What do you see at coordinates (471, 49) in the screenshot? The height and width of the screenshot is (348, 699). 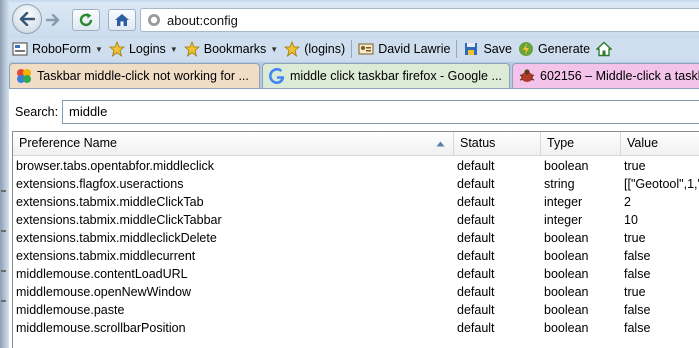 I see `save-icon` at bounding box center [471, 49].